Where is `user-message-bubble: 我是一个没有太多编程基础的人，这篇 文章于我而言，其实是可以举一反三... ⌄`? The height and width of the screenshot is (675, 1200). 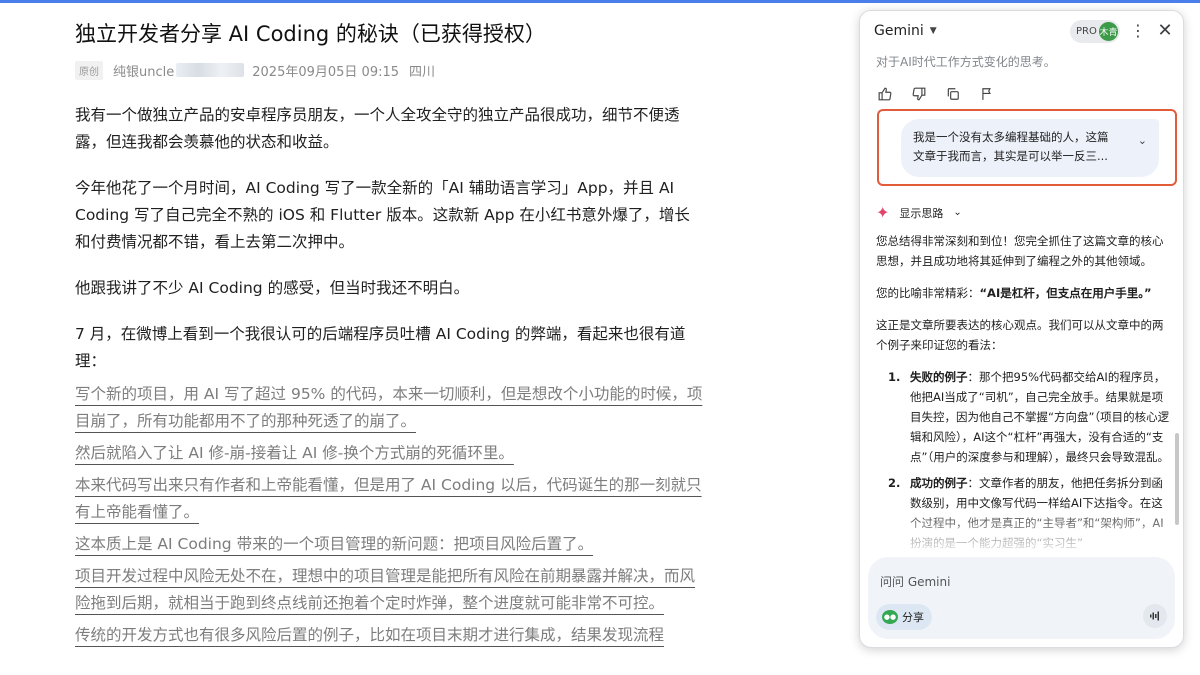
user-message-bubble: 我是一个没有太多编程基础的人，这篇 文章于我而言，其实是可以举一反三... ⌄ is located at coordinates (1030, 148).